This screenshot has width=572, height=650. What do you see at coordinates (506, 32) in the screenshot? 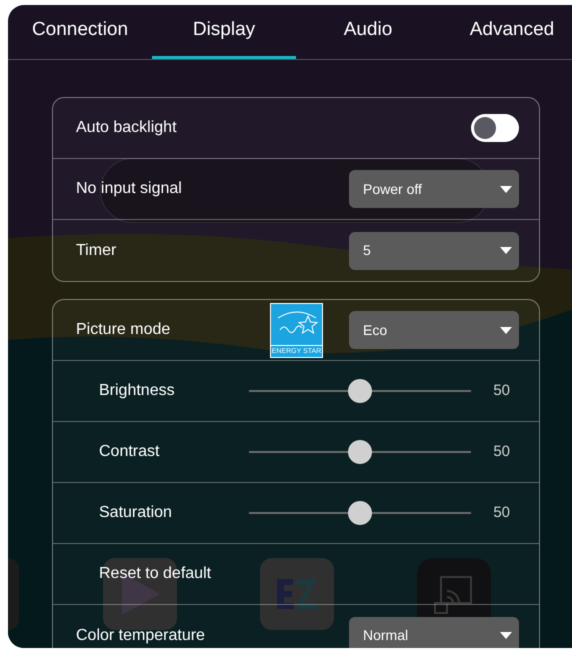
I see `tab: Advanced` at bounding box center [506, 32].